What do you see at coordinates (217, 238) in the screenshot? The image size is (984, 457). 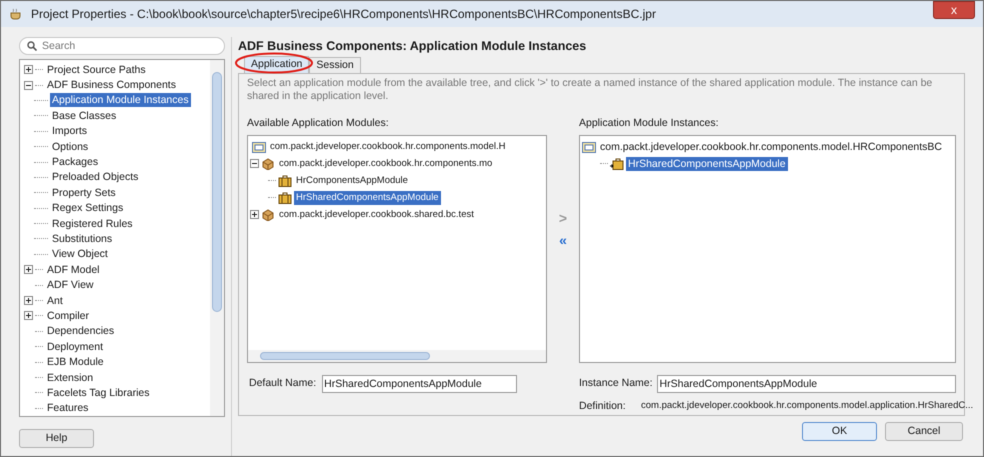 I see `scrollbar` at bounding box center [217, 238].